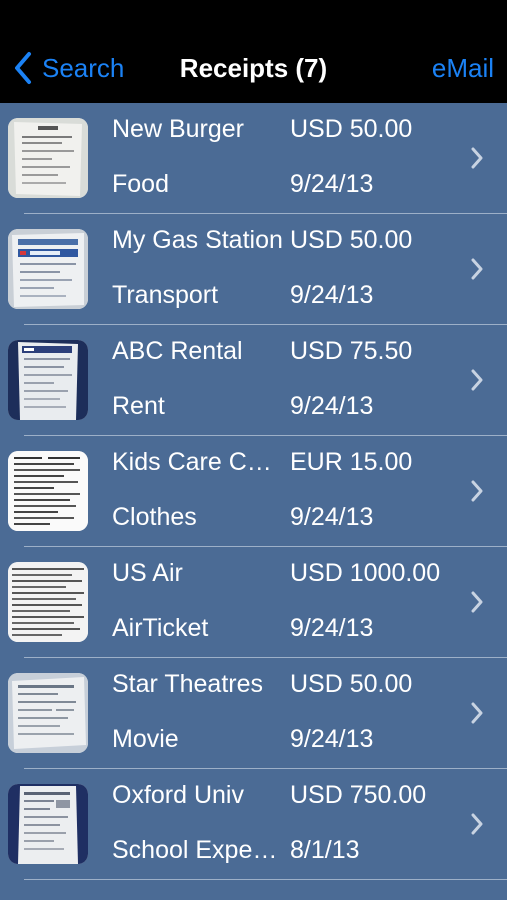 The height and width of the screenshot is (900, 507). Describe the element at coordinates (178, 795) in the screenshot. I see `receipt-merchant: Oxford Univ` at that location.